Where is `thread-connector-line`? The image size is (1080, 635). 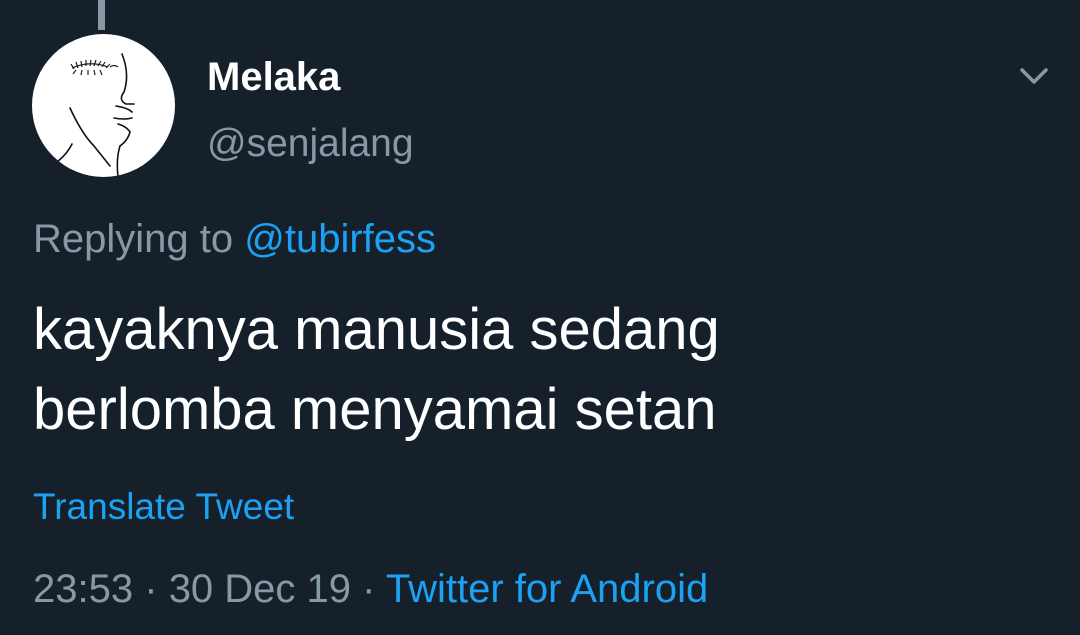
thread-connector-line is located at coordinates (101, 15).